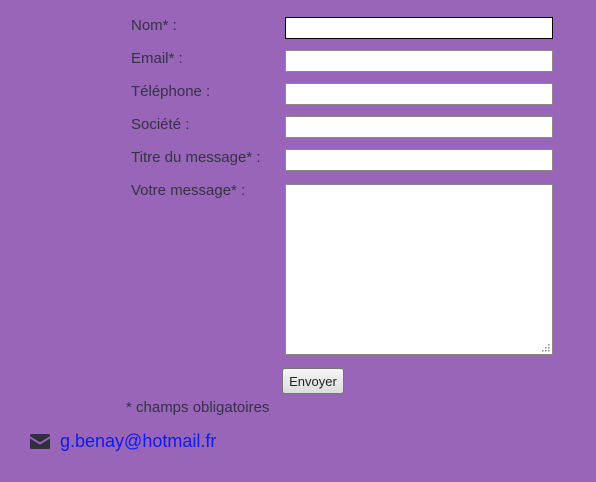 This screenshot has height=482, width=596. I want to click on name-label: Nom* :, so click(154, 25).